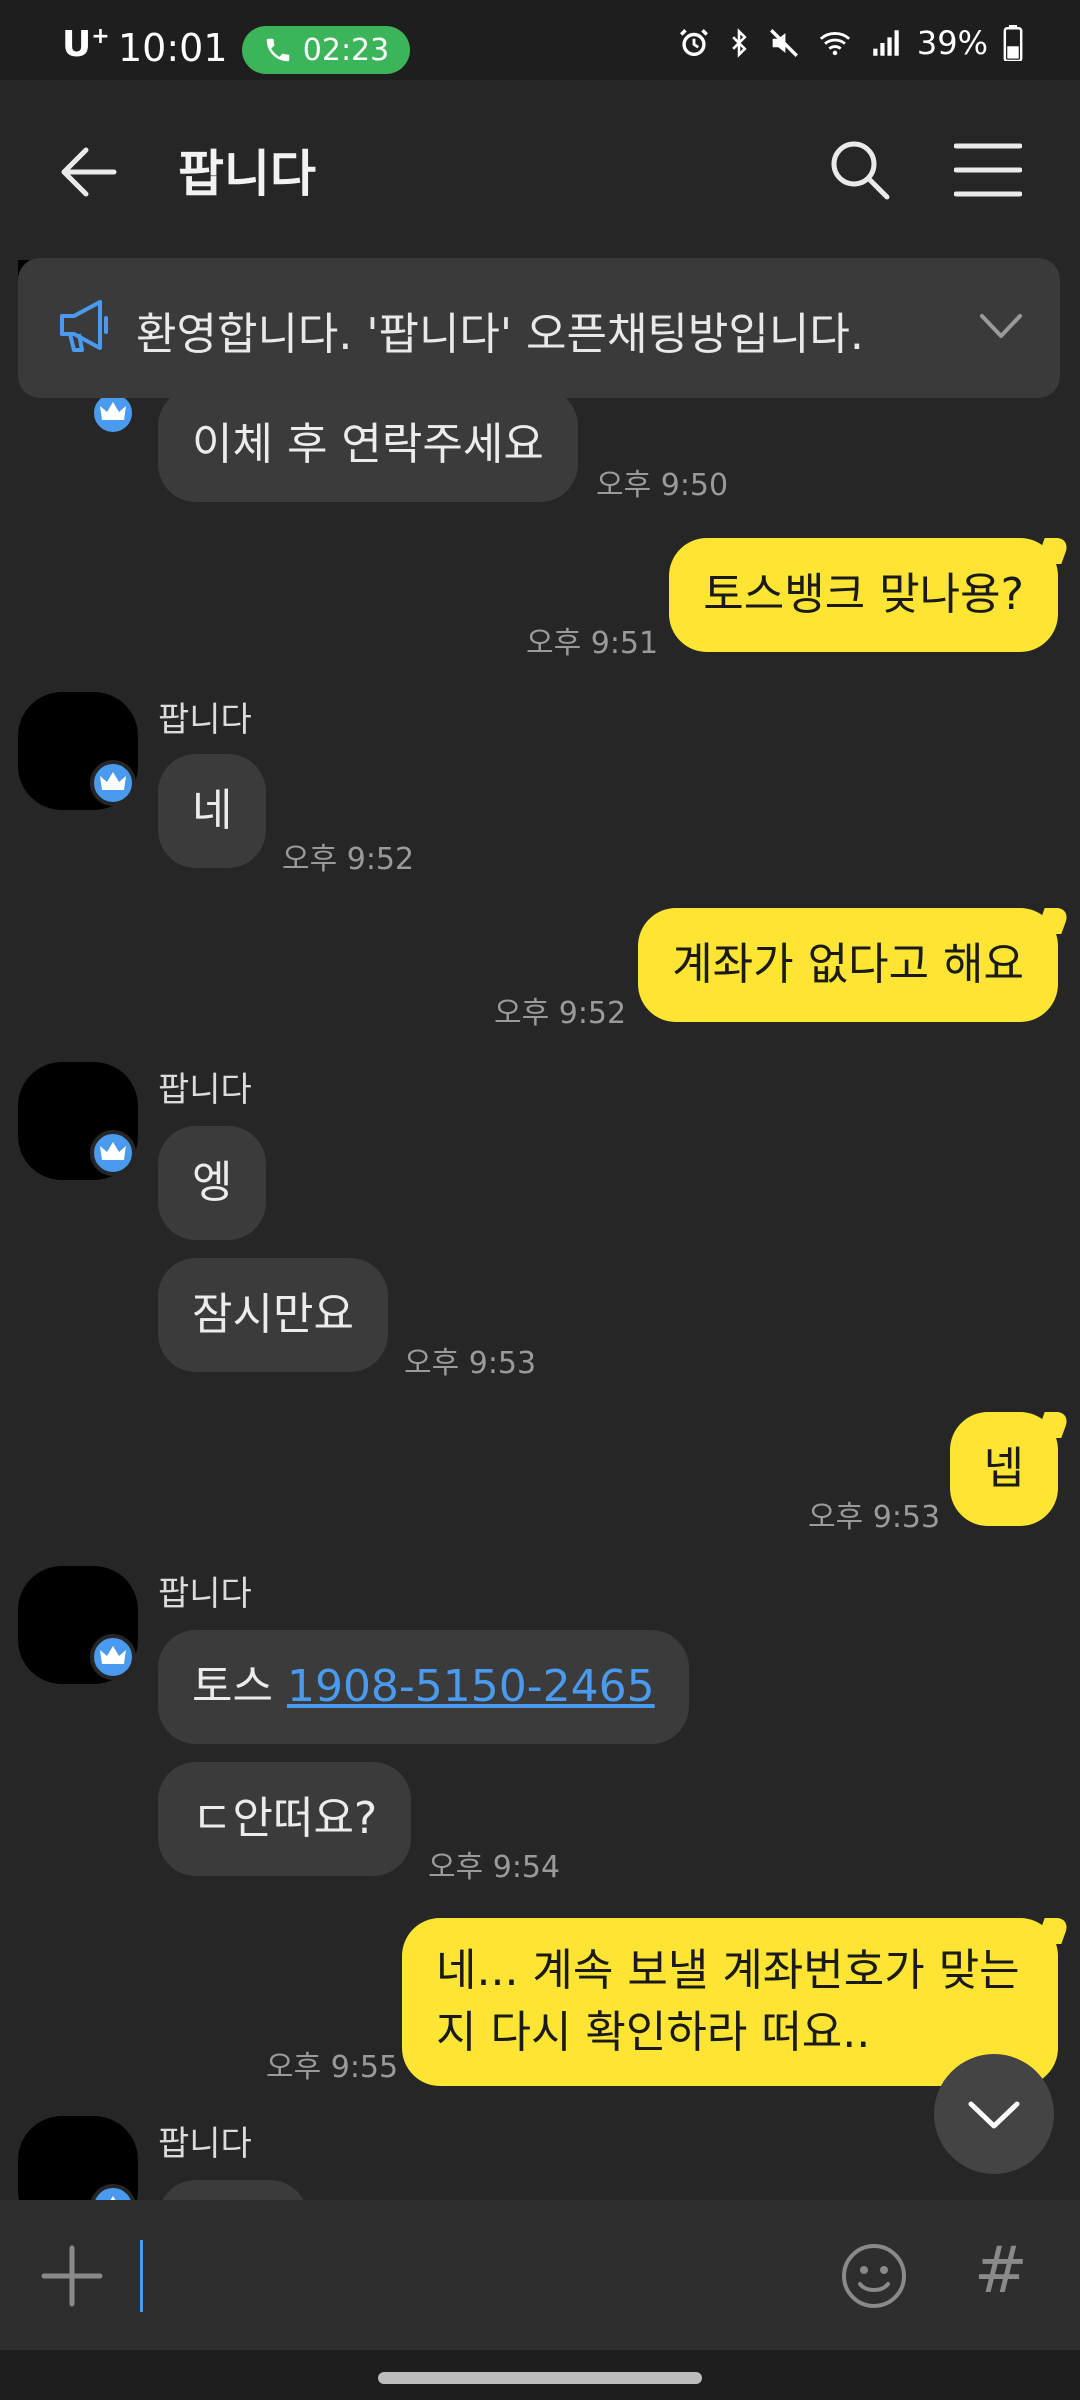  I want to click on status-icons: 39%, so click(850, 43).